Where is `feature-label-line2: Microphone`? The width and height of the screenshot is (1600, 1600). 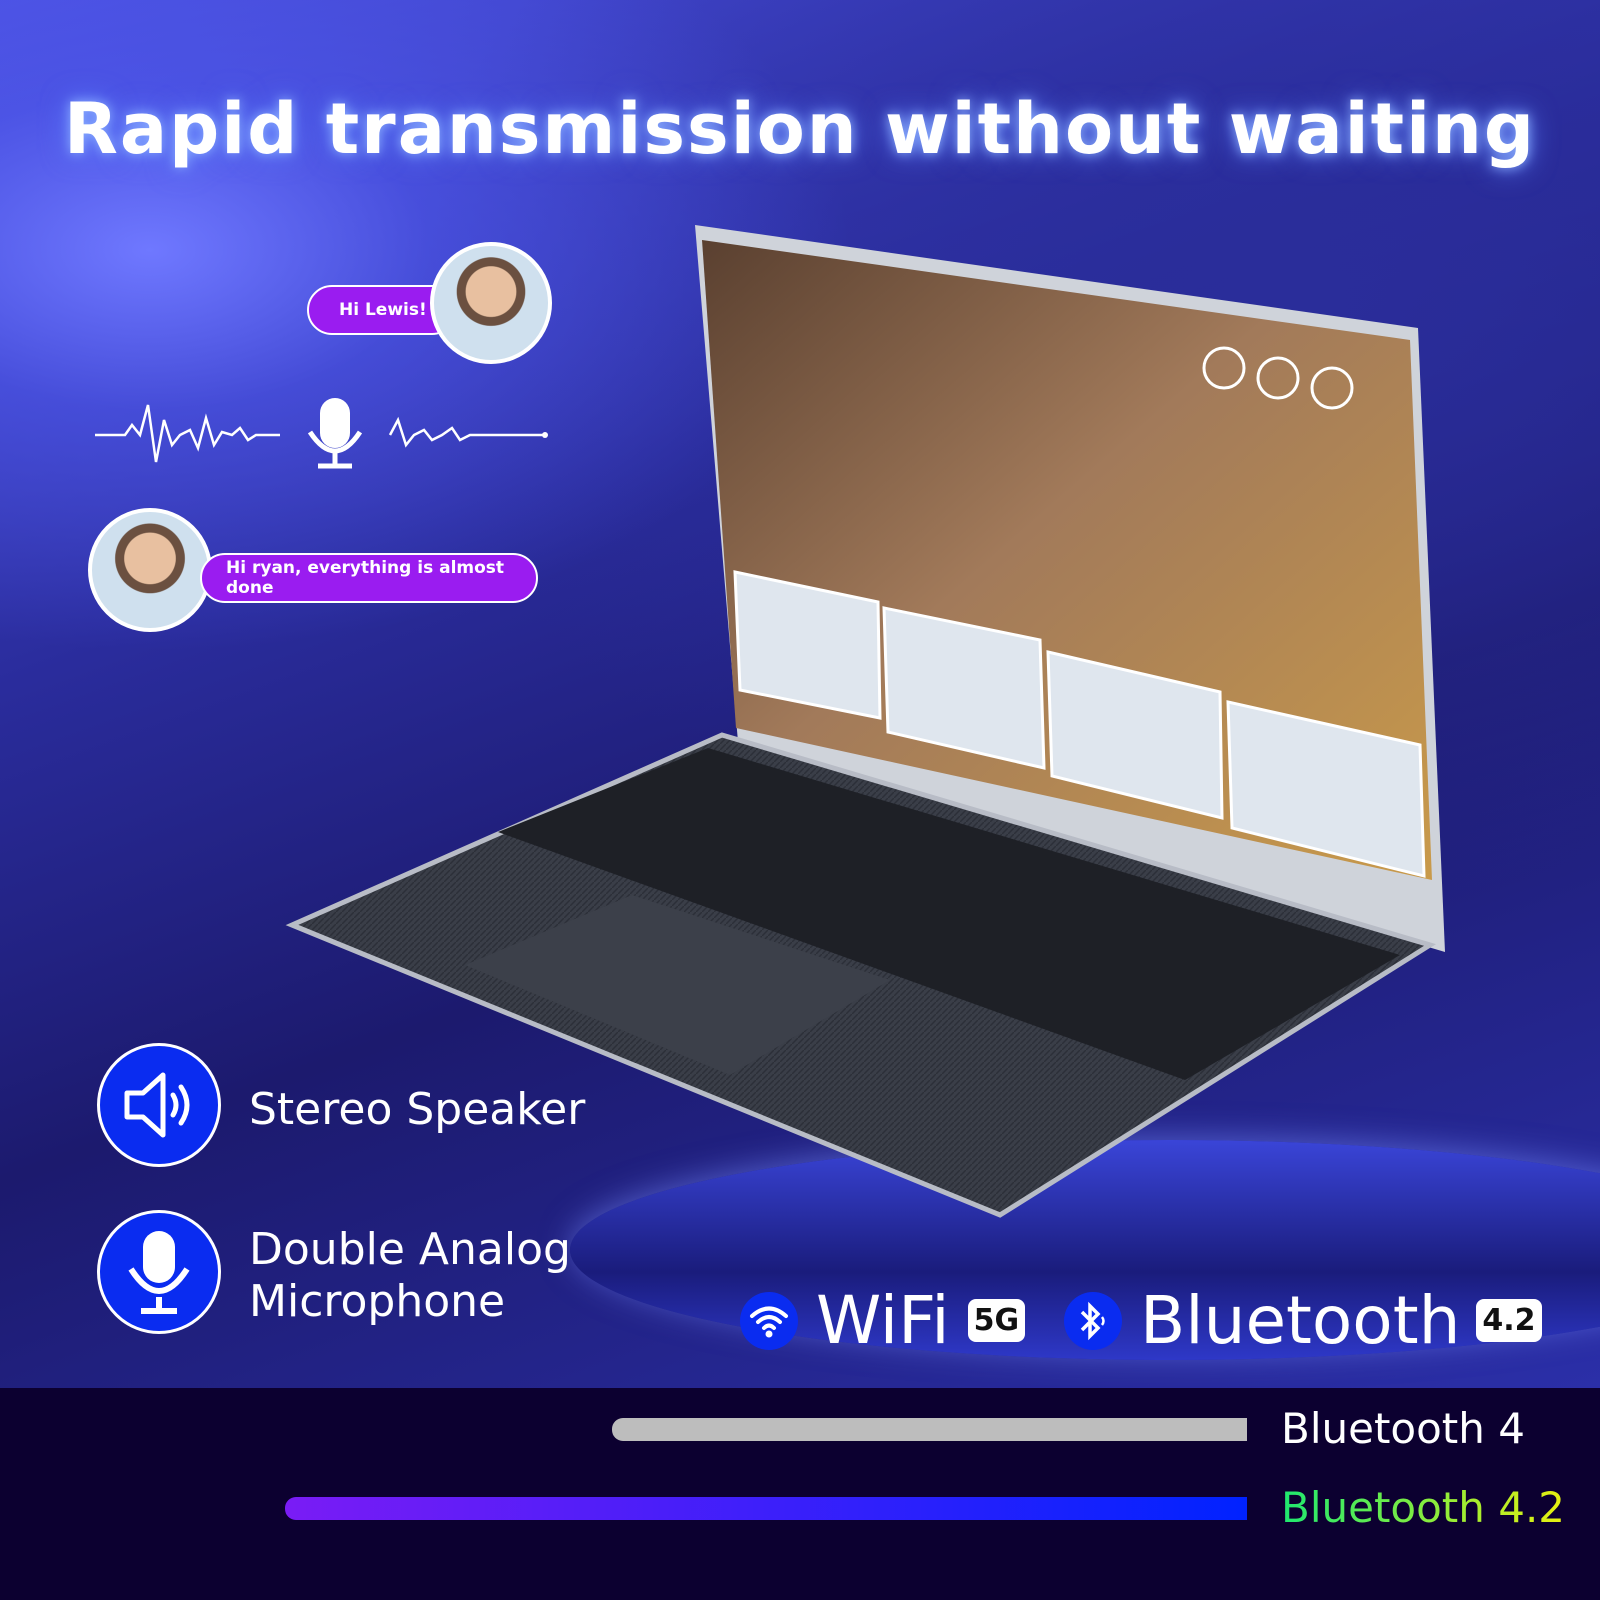 feature-label-line2: Microphone is located at coordinates (377, 1301).